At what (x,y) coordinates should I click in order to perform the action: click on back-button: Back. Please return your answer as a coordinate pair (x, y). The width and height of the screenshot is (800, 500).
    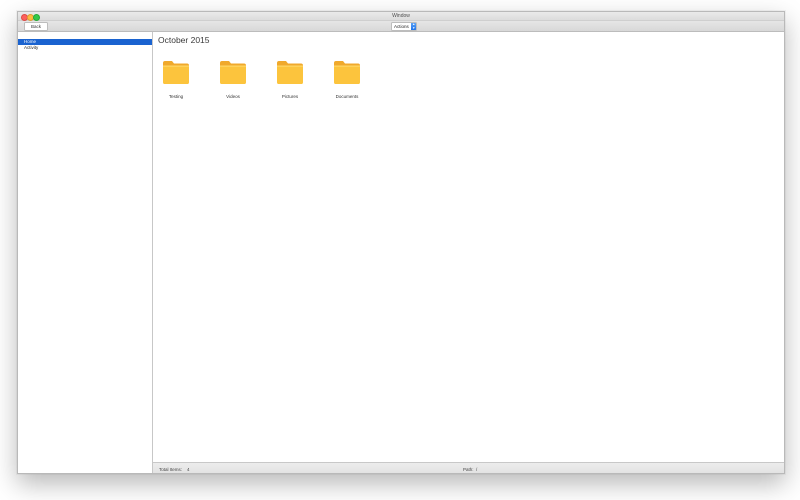
    Looking at the image, I should click on (36, 26).